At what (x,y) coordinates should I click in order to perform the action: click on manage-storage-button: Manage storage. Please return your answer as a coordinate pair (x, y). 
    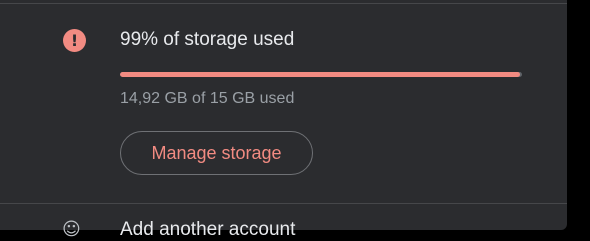
    Looking at the image, I should click on (216, 153).